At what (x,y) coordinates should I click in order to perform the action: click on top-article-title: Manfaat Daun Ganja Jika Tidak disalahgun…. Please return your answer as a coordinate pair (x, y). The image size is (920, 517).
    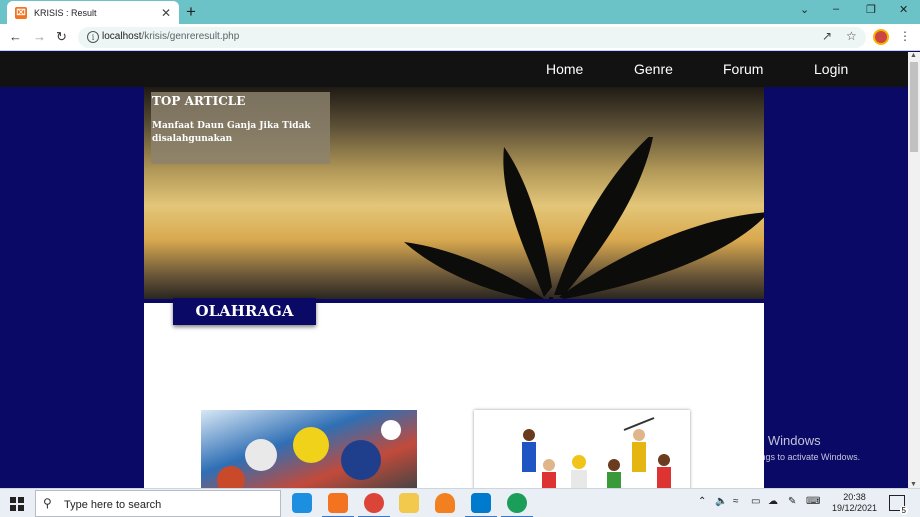
    Looking at the image, I should click on (241, 133).